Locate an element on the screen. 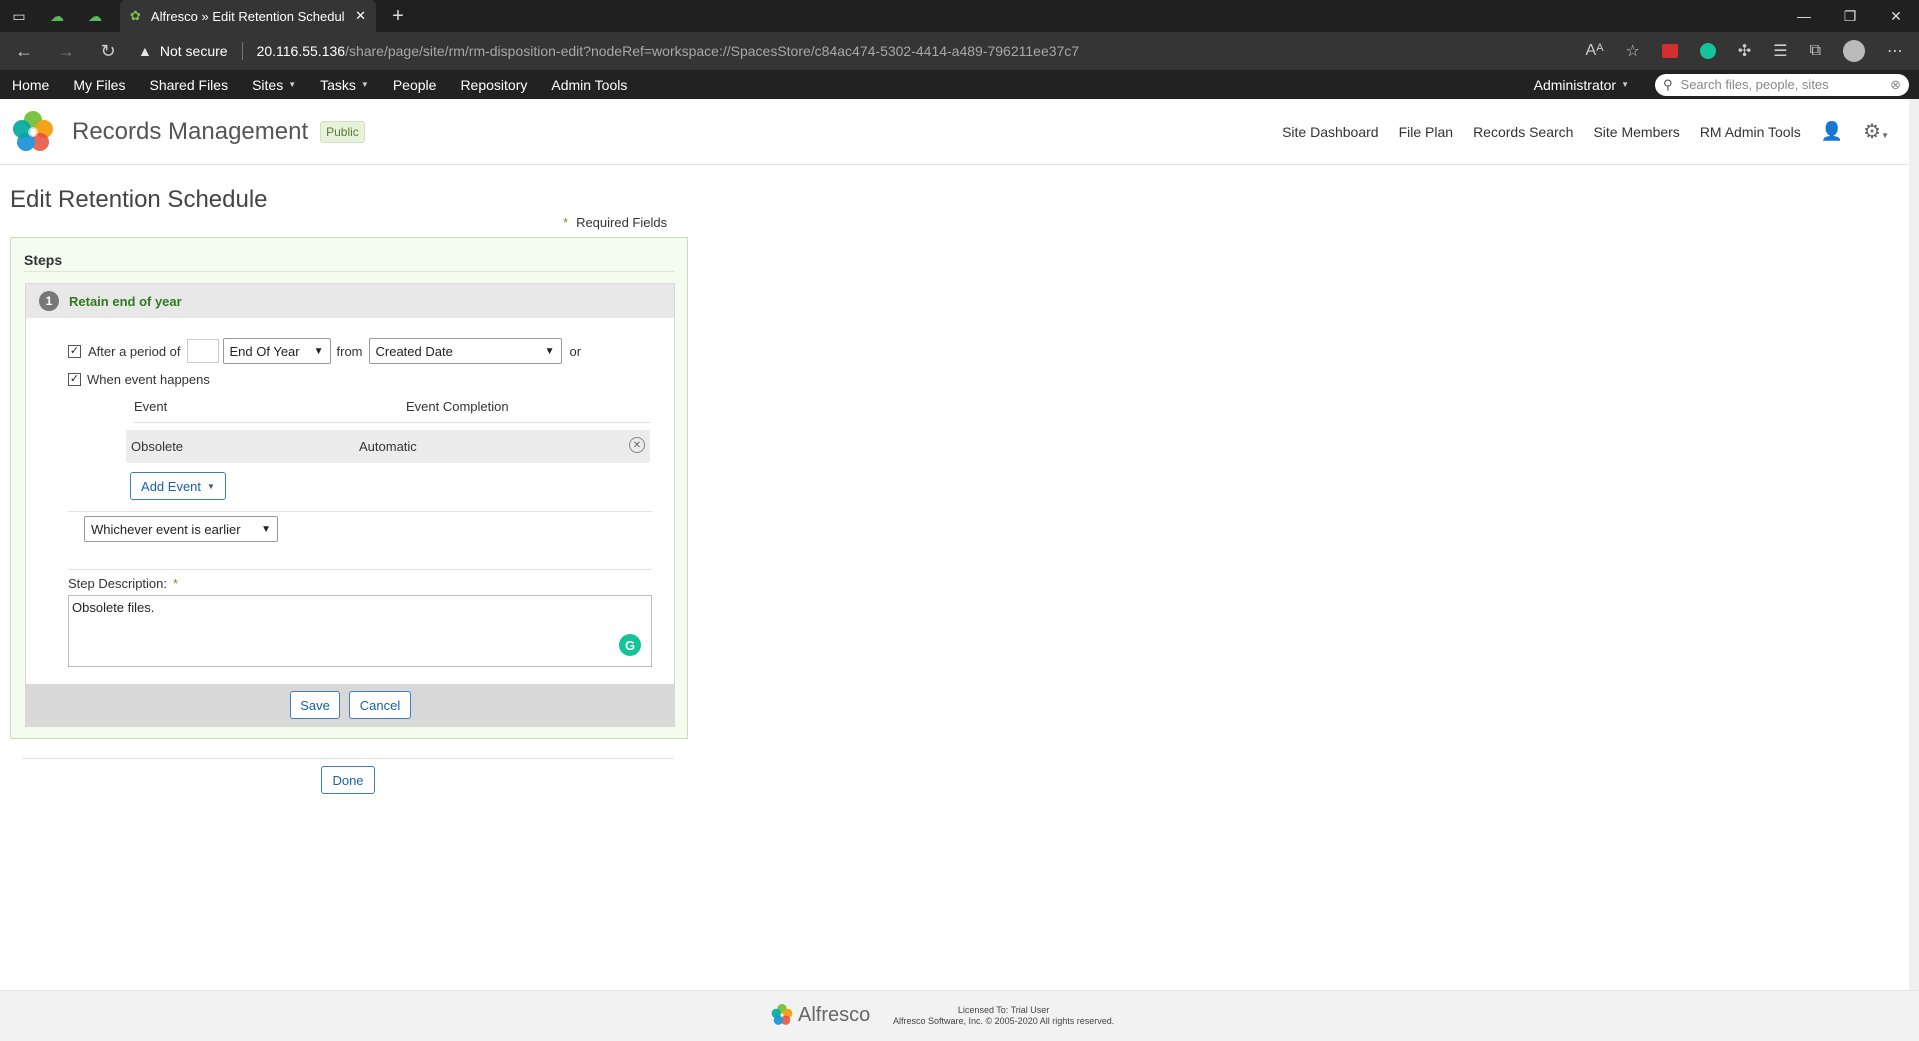 The height and width of the screenshot is (1041, 1919). close-tab-icon: ✕ is located at coordinates (360, 16).